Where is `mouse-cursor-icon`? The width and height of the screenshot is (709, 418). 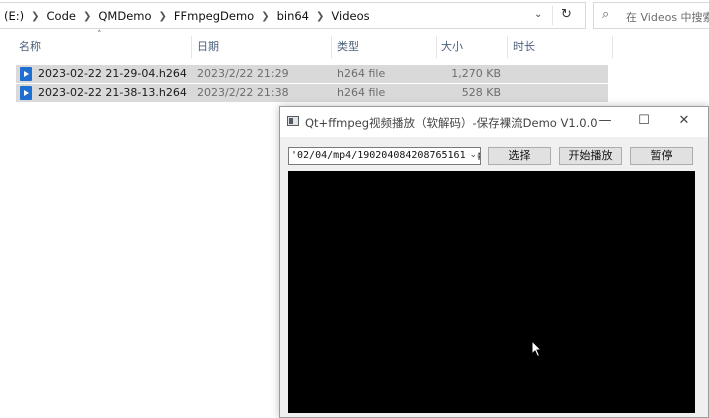
mouse-cursor-icon is located at coordinates (537, 349).